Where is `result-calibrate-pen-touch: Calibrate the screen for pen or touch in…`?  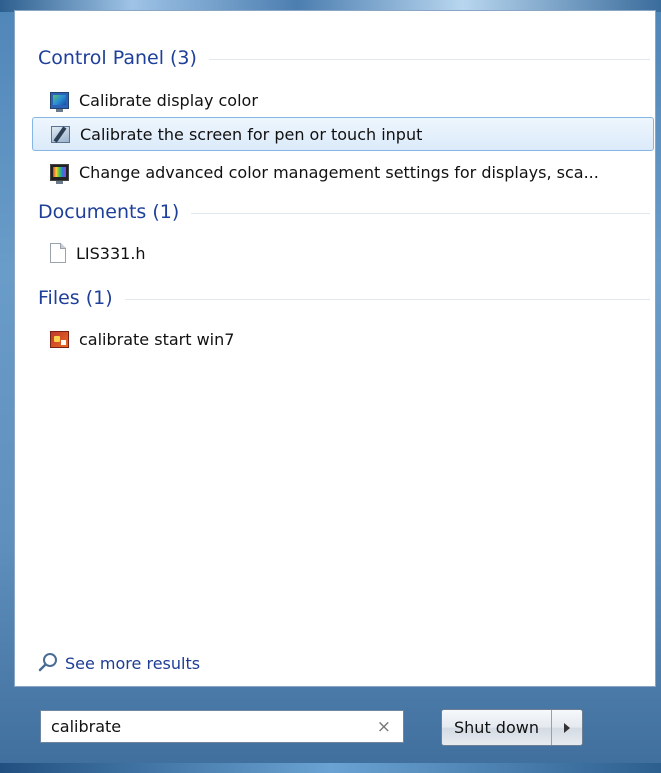 result-calibrate-pen-touch: Calibrate the screen for pen or touch in… is located at coordinates (343, 134).